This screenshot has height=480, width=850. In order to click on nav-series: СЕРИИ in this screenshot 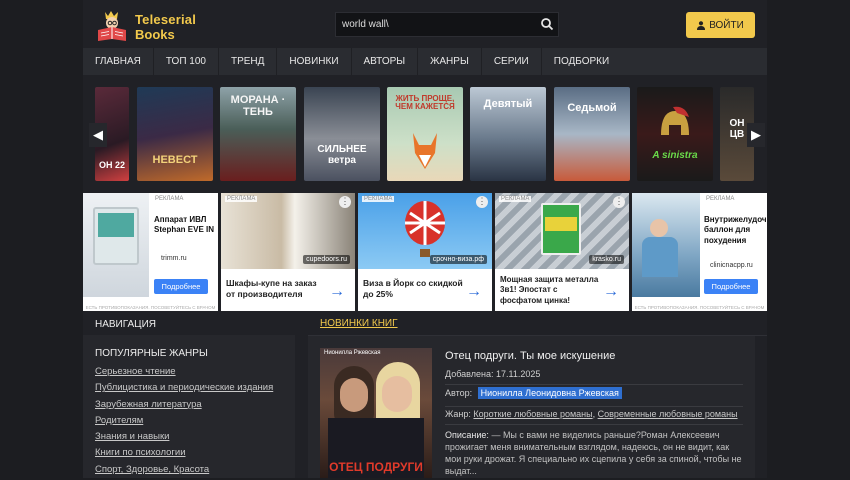, I will do `click(512, 61)`.